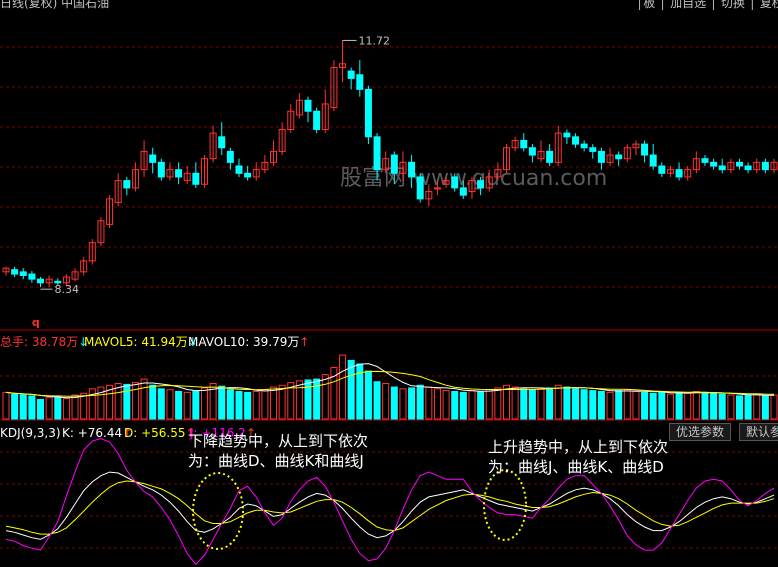  I want to click on mavol10-value: MAVOL10: 39.79万, so click(244, 342).